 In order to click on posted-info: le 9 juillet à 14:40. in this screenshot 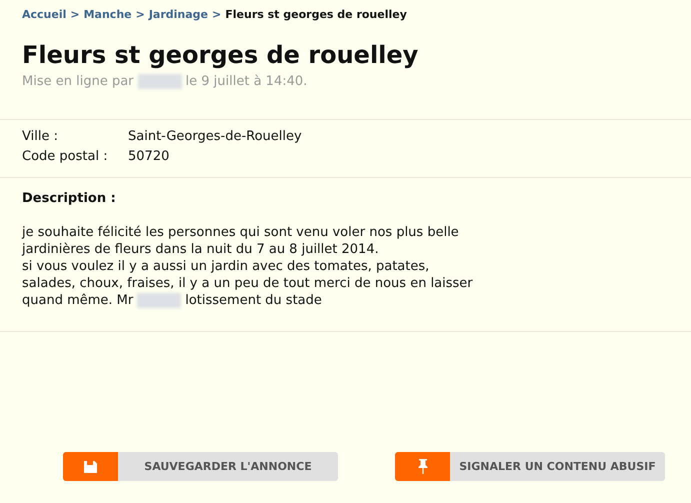, I will do `click(247, 81)`.